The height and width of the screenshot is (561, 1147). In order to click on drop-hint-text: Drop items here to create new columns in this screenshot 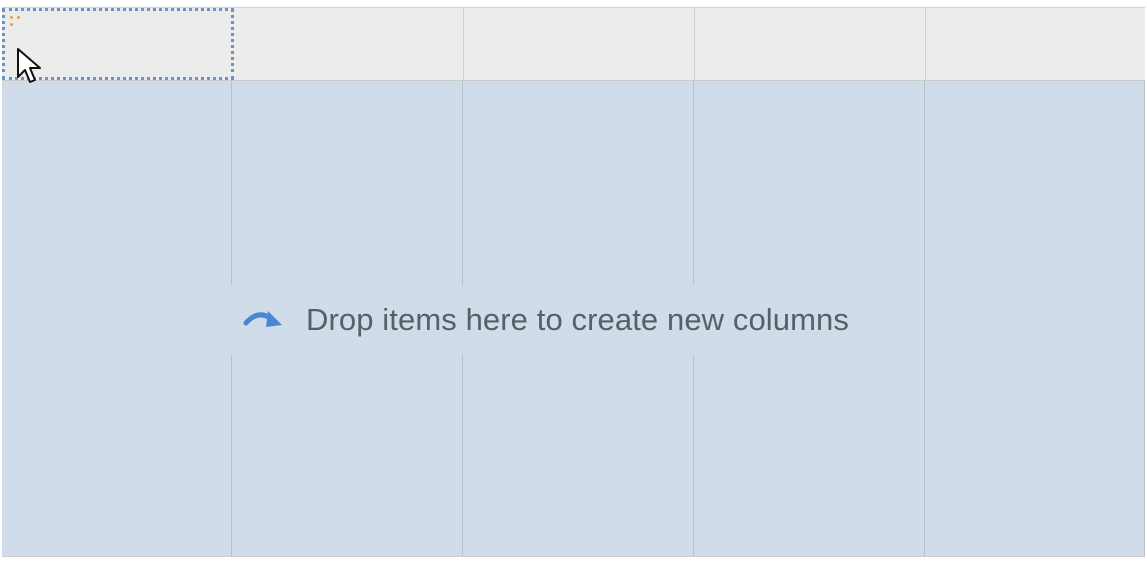, I will do `click(577, 319)`.